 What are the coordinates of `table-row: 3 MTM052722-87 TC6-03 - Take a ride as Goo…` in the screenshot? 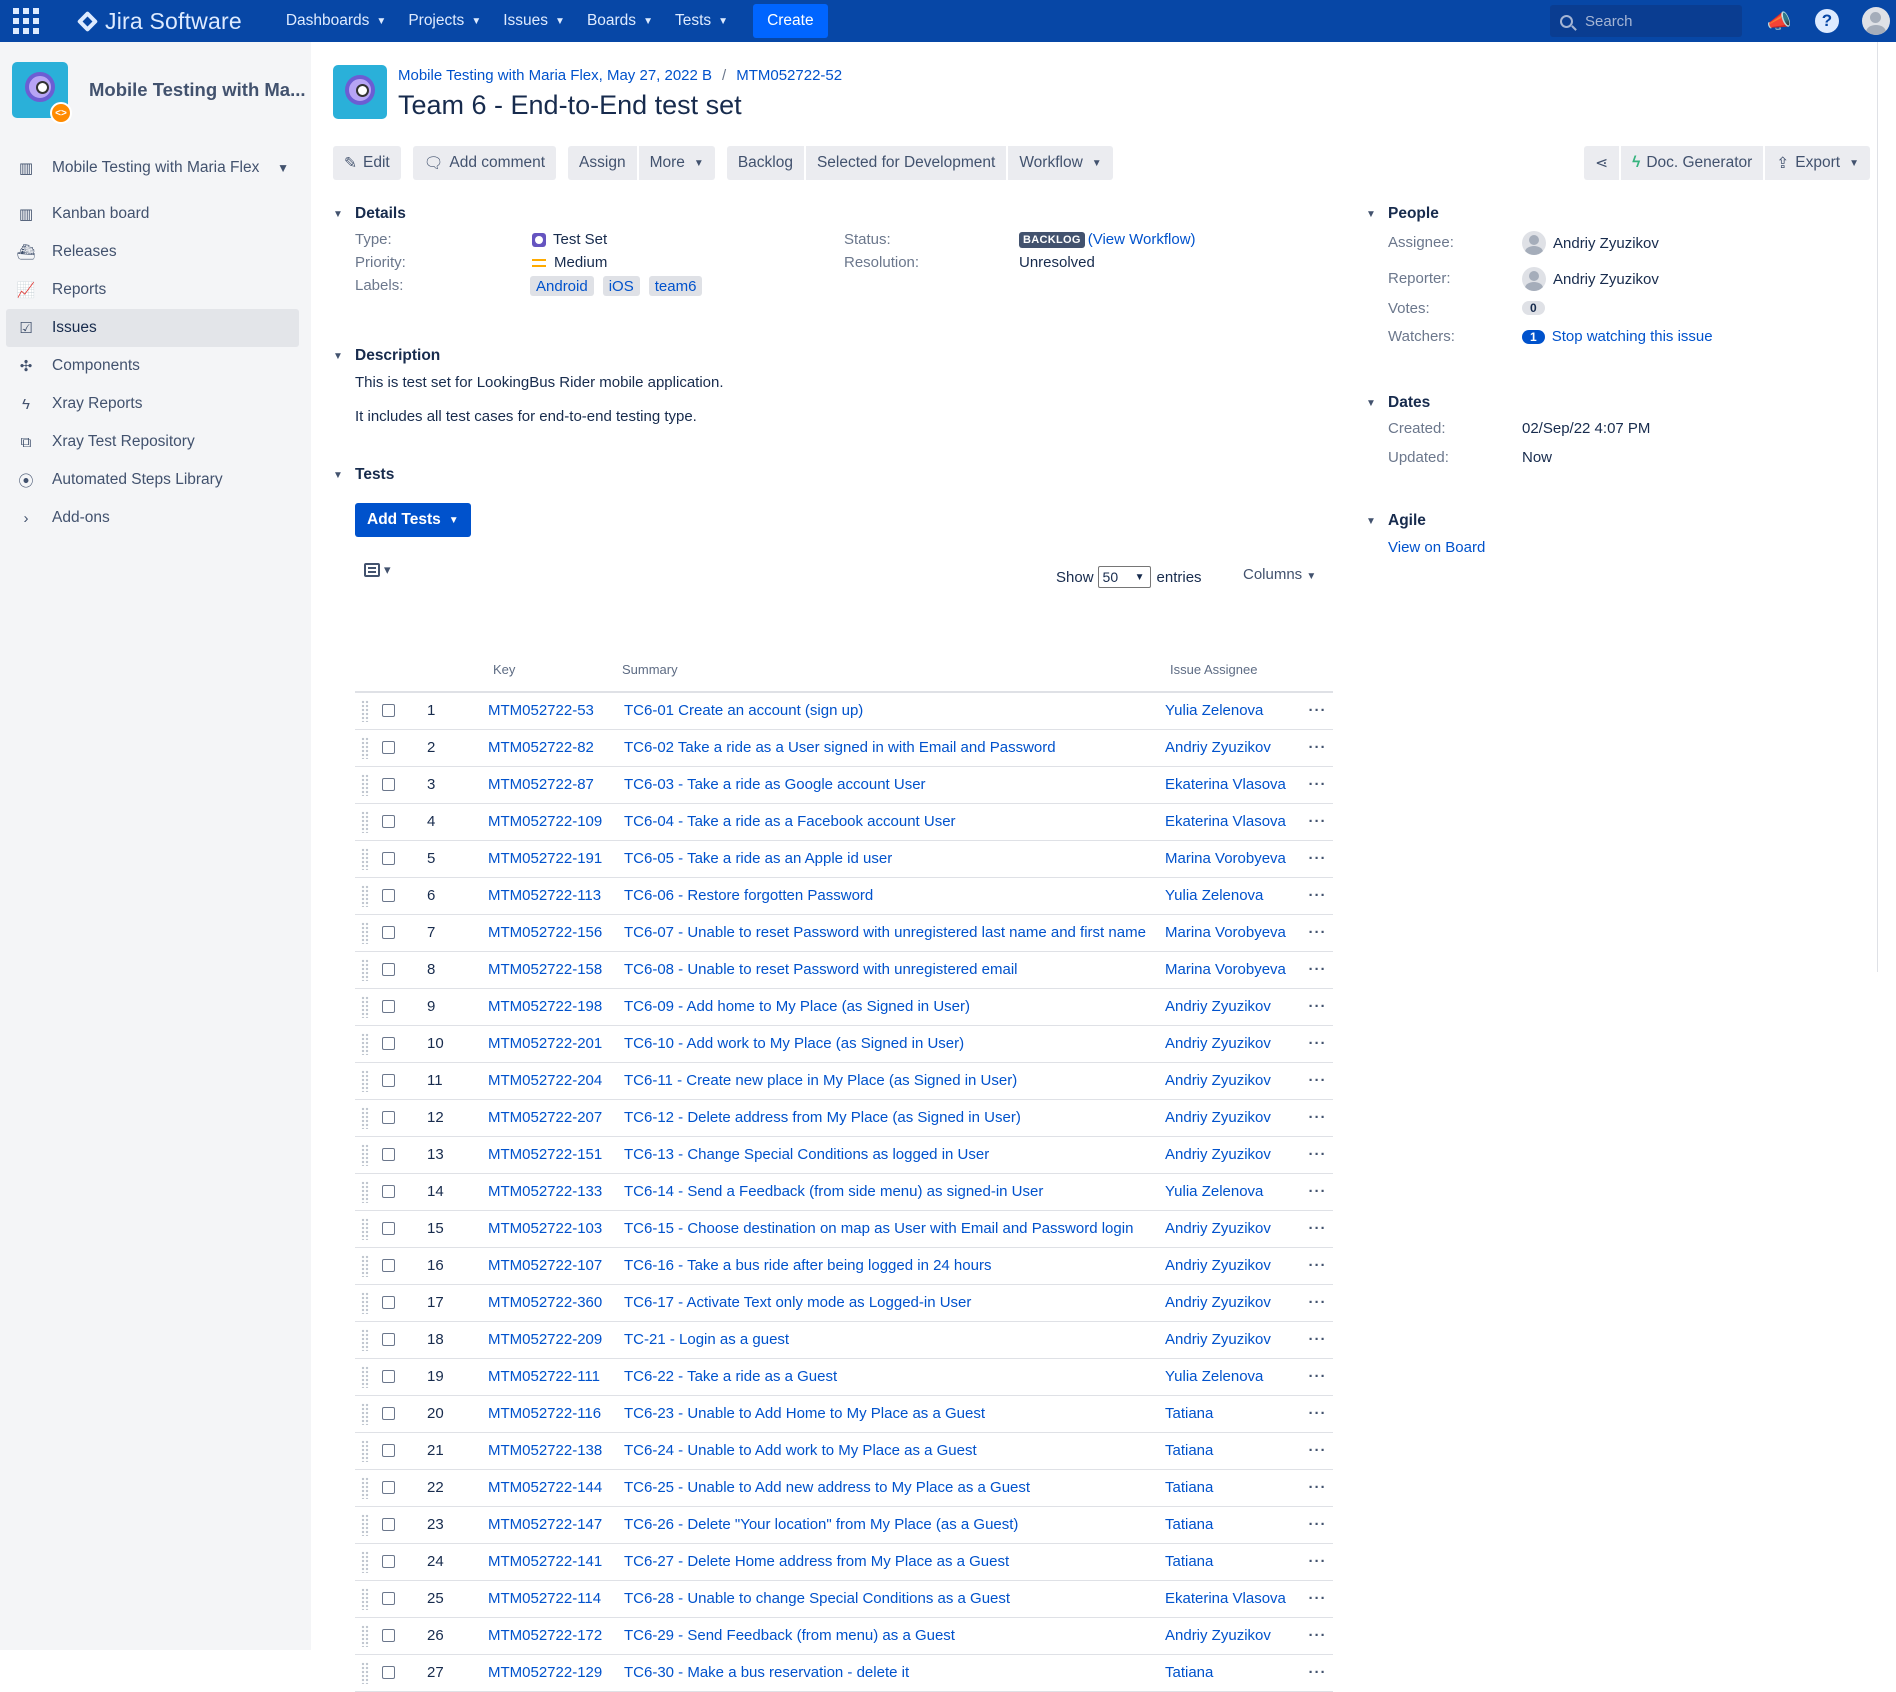 It's located at (844, 785).